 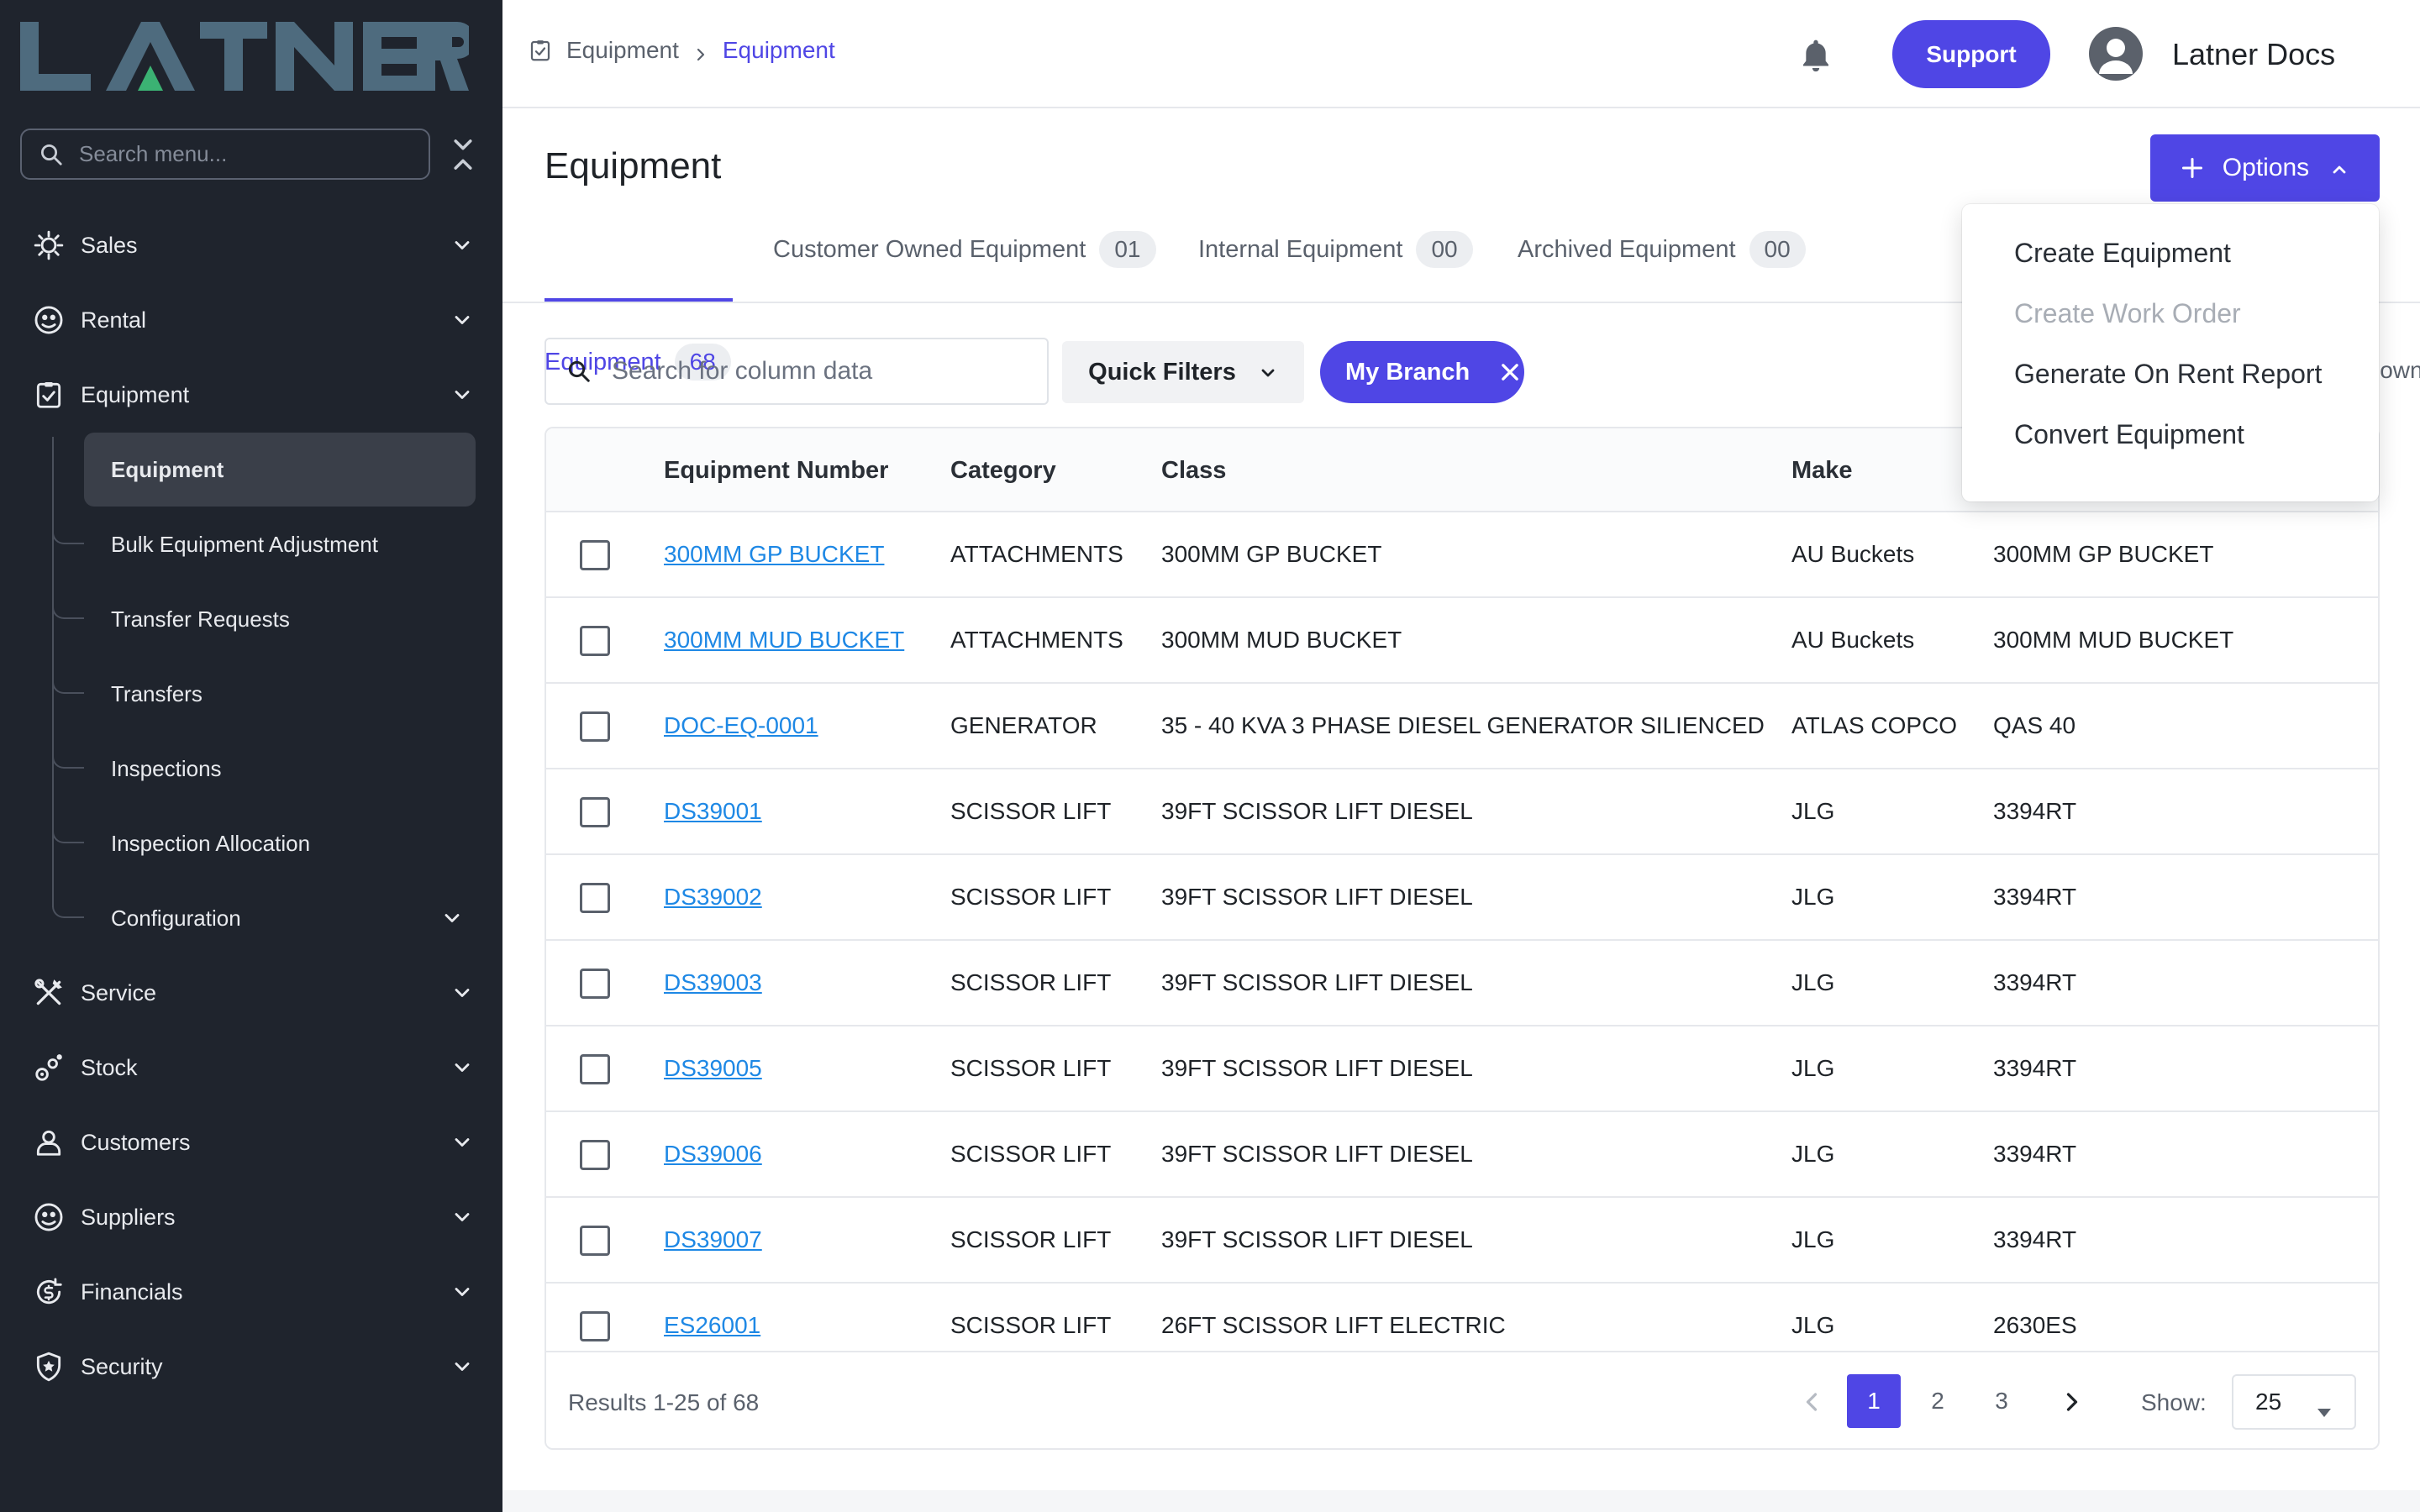 I want to click on column-header-category: Category, so click(x=1003, y=471).